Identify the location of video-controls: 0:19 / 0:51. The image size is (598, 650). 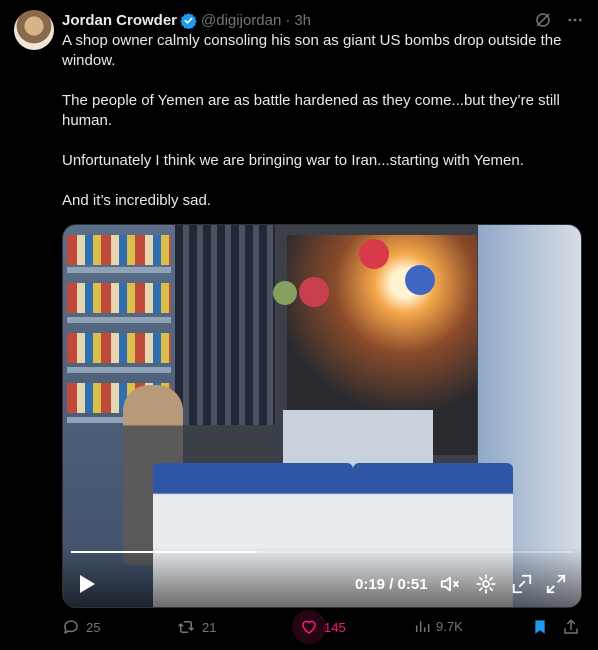
(322, 584).